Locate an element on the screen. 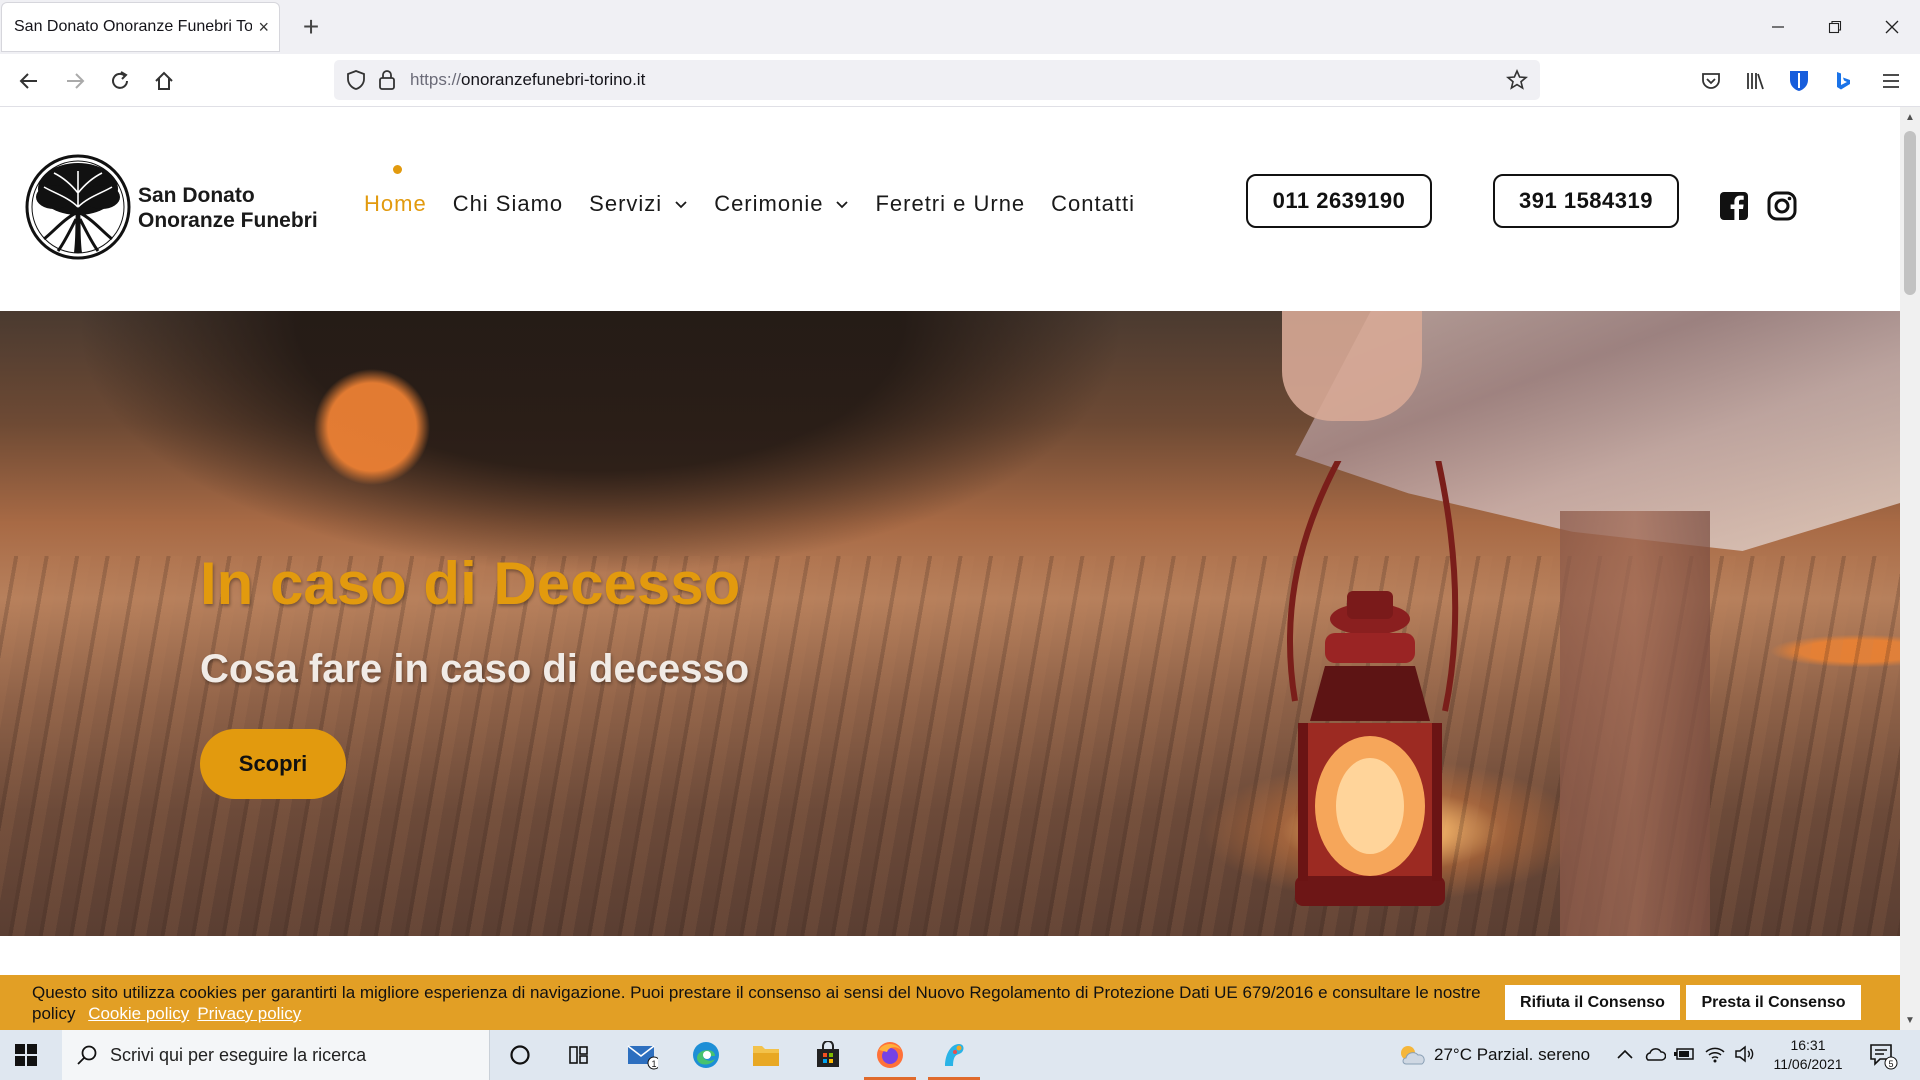 The image size is (1920, 1080). notification-center-icon: 5 is located at coordinates (1883, 1056).